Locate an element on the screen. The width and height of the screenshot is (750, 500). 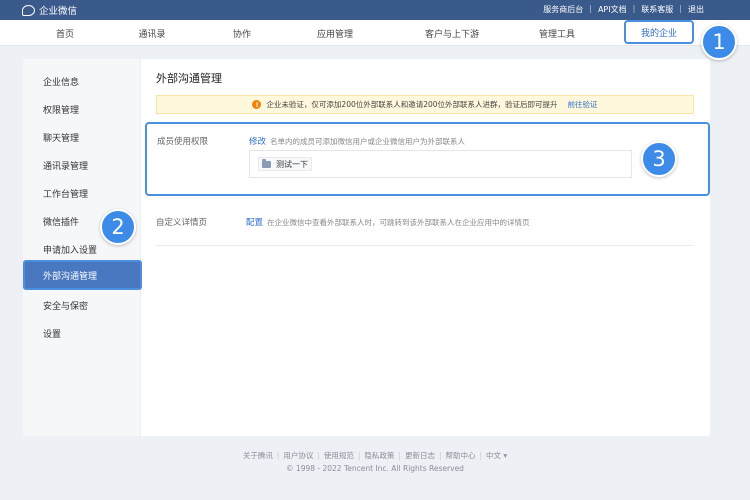
top-bar: 企业微信 服务商后台 | API文档 | 联系客服 | 退出 is located at coordinates (375, 10).